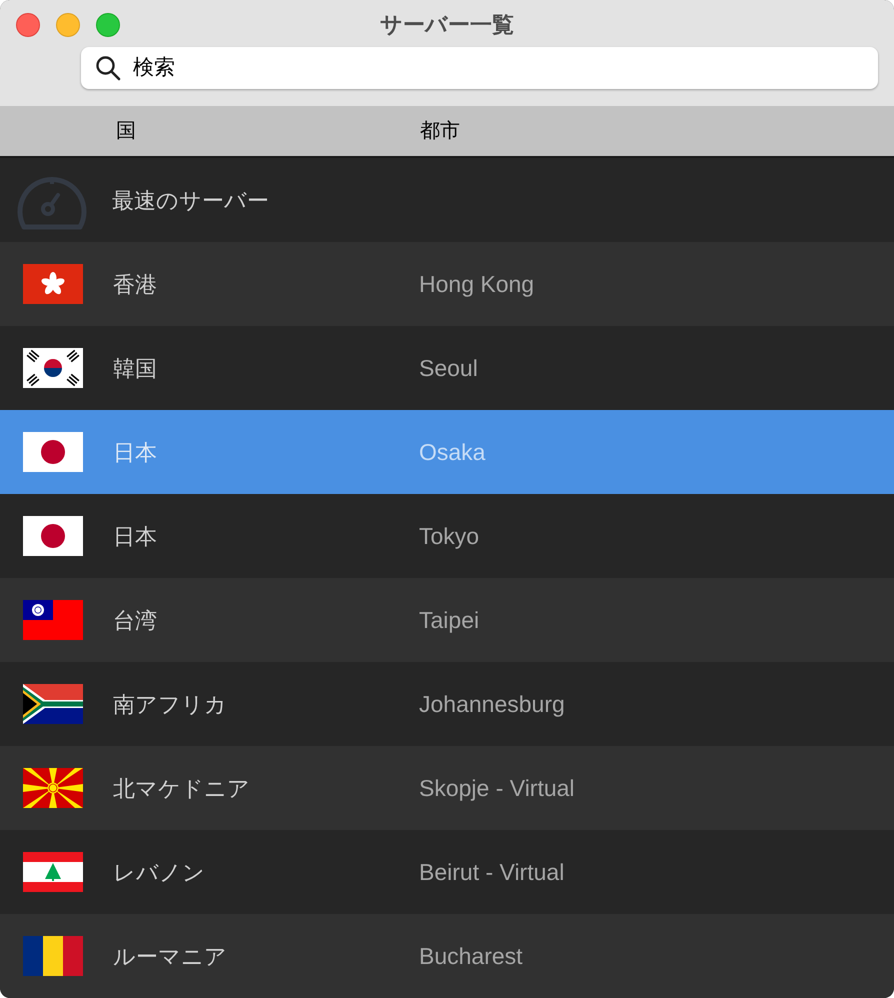 This screenshot has height=998, width=894. I want to click on server-row: 香港 Hong Kong, so click(447, 284).